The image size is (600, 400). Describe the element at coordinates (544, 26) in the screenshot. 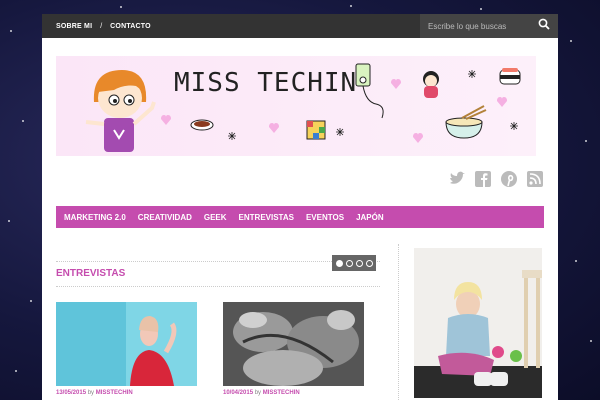

I see `search-icon` at that location.